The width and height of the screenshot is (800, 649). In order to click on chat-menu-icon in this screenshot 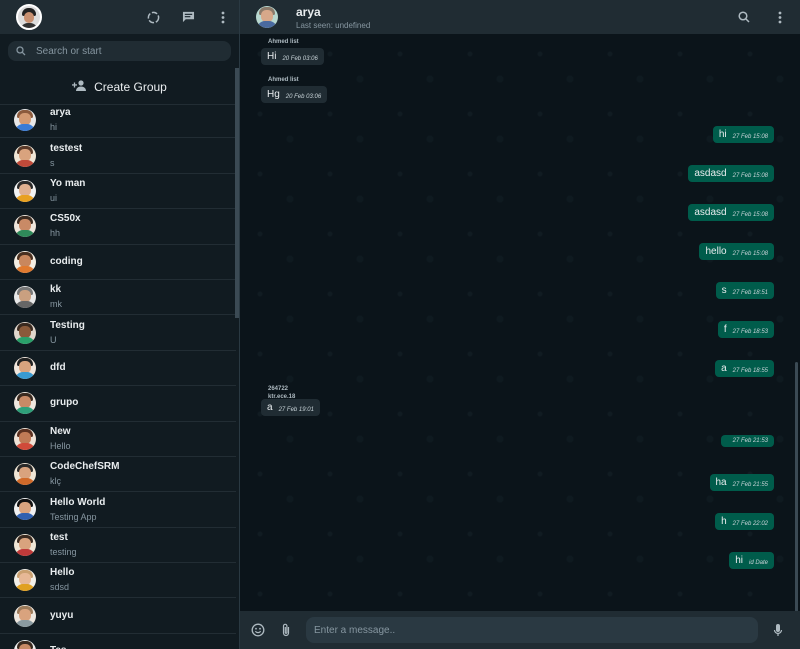, I will do `click(780, 17)`.